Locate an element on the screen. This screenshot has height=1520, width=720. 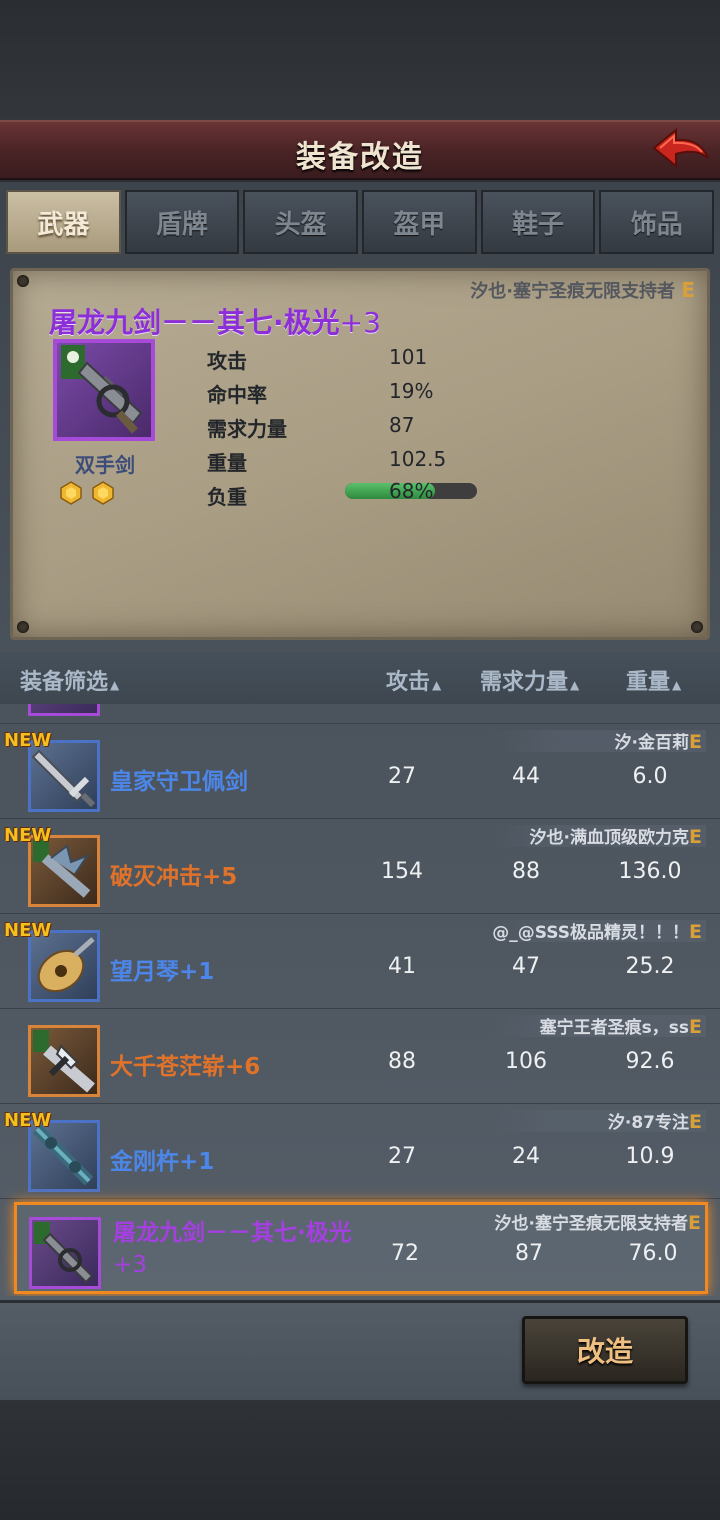
owner-name: 汐也·满血顶级欧力克 is located at coordinates (609, 838).